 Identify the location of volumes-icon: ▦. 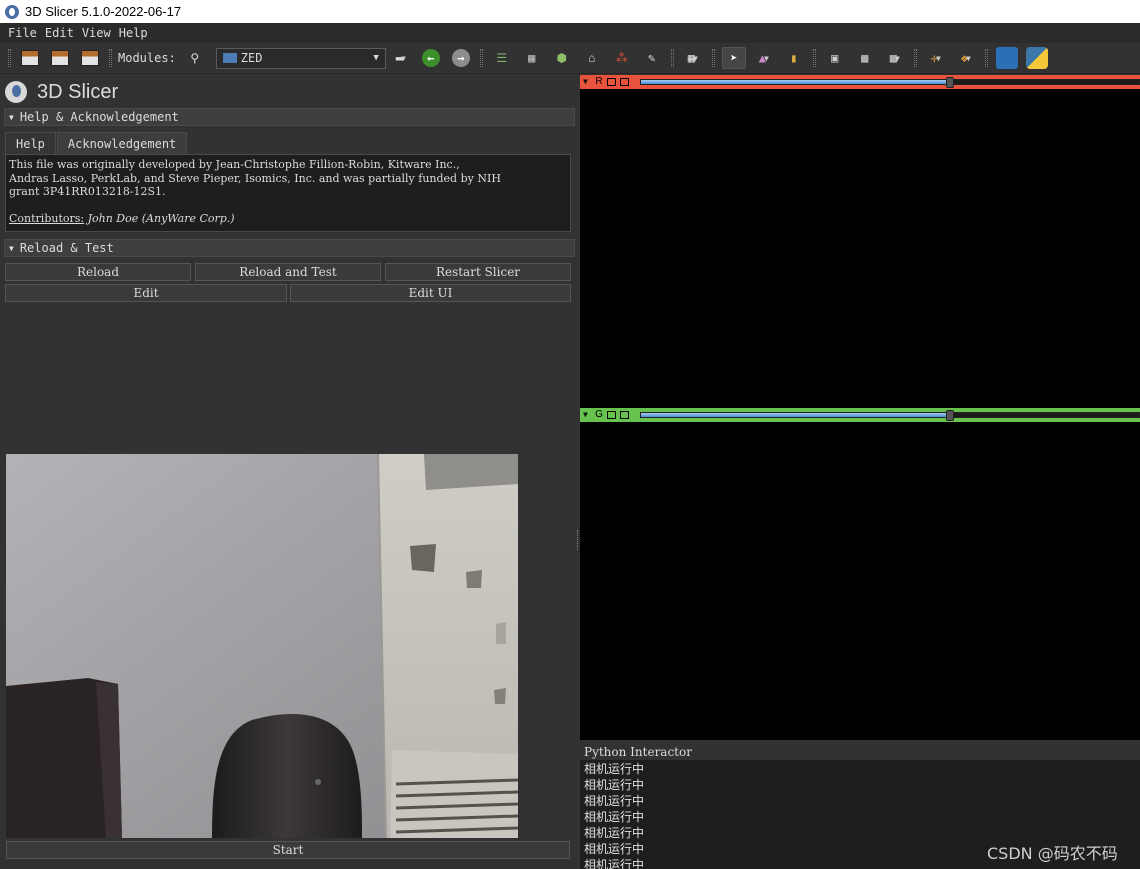
(532, 58).